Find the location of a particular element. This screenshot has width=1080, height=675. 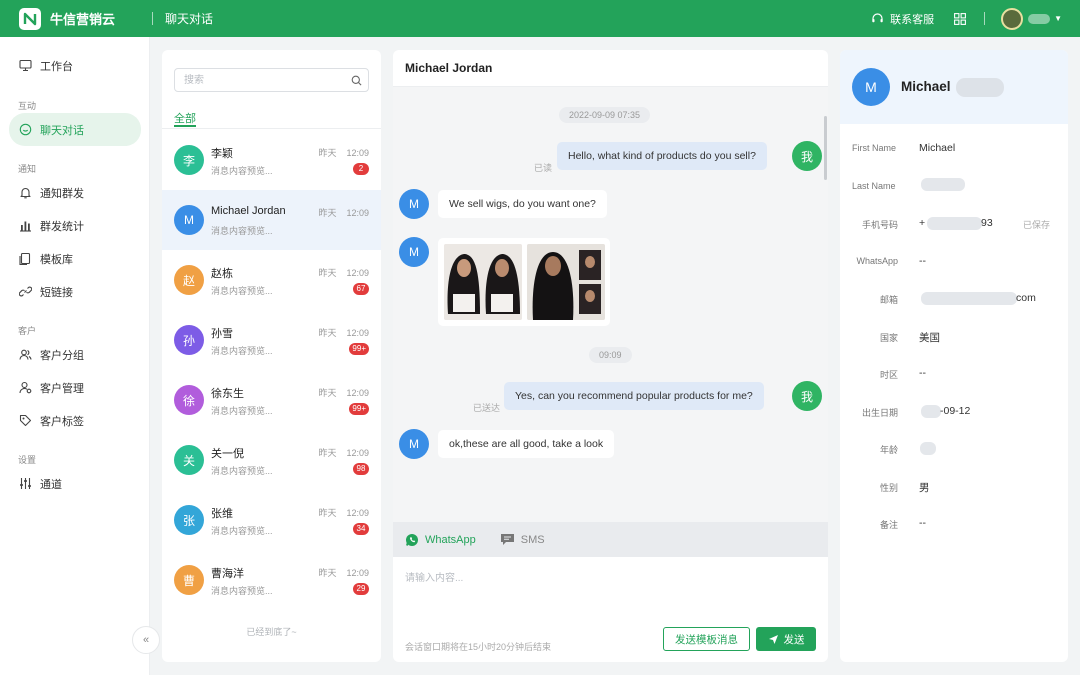

send-button: 发送 is located at coordinates (786, 639).